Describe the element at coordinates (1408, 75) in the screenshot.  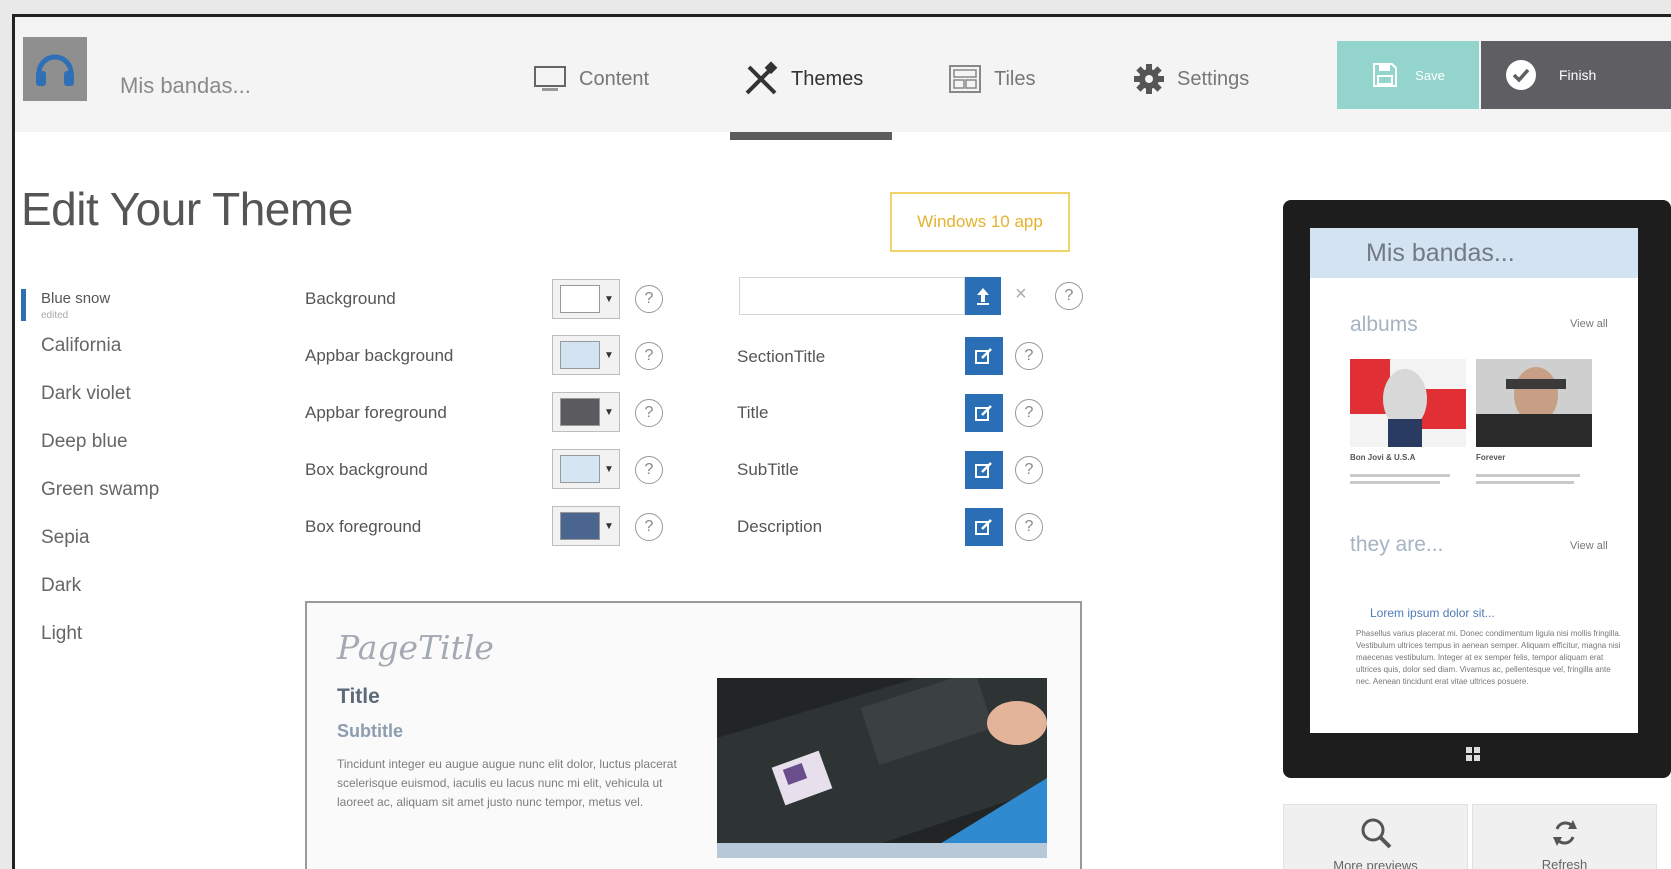
I see `save-button: Save` at that location.